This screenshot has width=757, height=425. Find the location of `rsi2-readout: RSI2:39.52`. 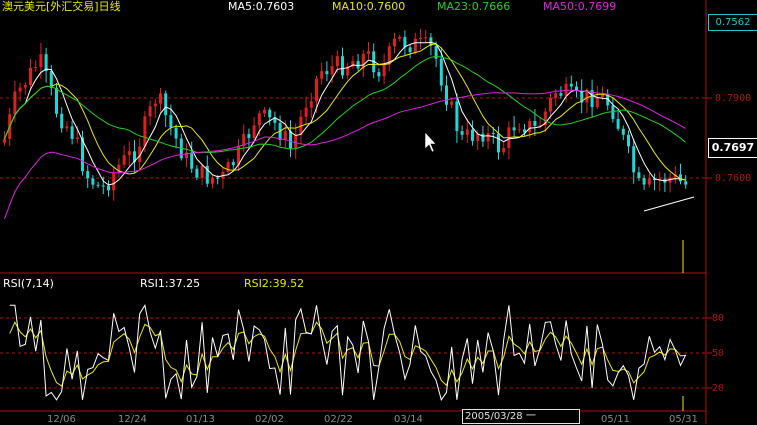

rsi2-readout: RSI2:39.52 is located at coordinates (274, 283).